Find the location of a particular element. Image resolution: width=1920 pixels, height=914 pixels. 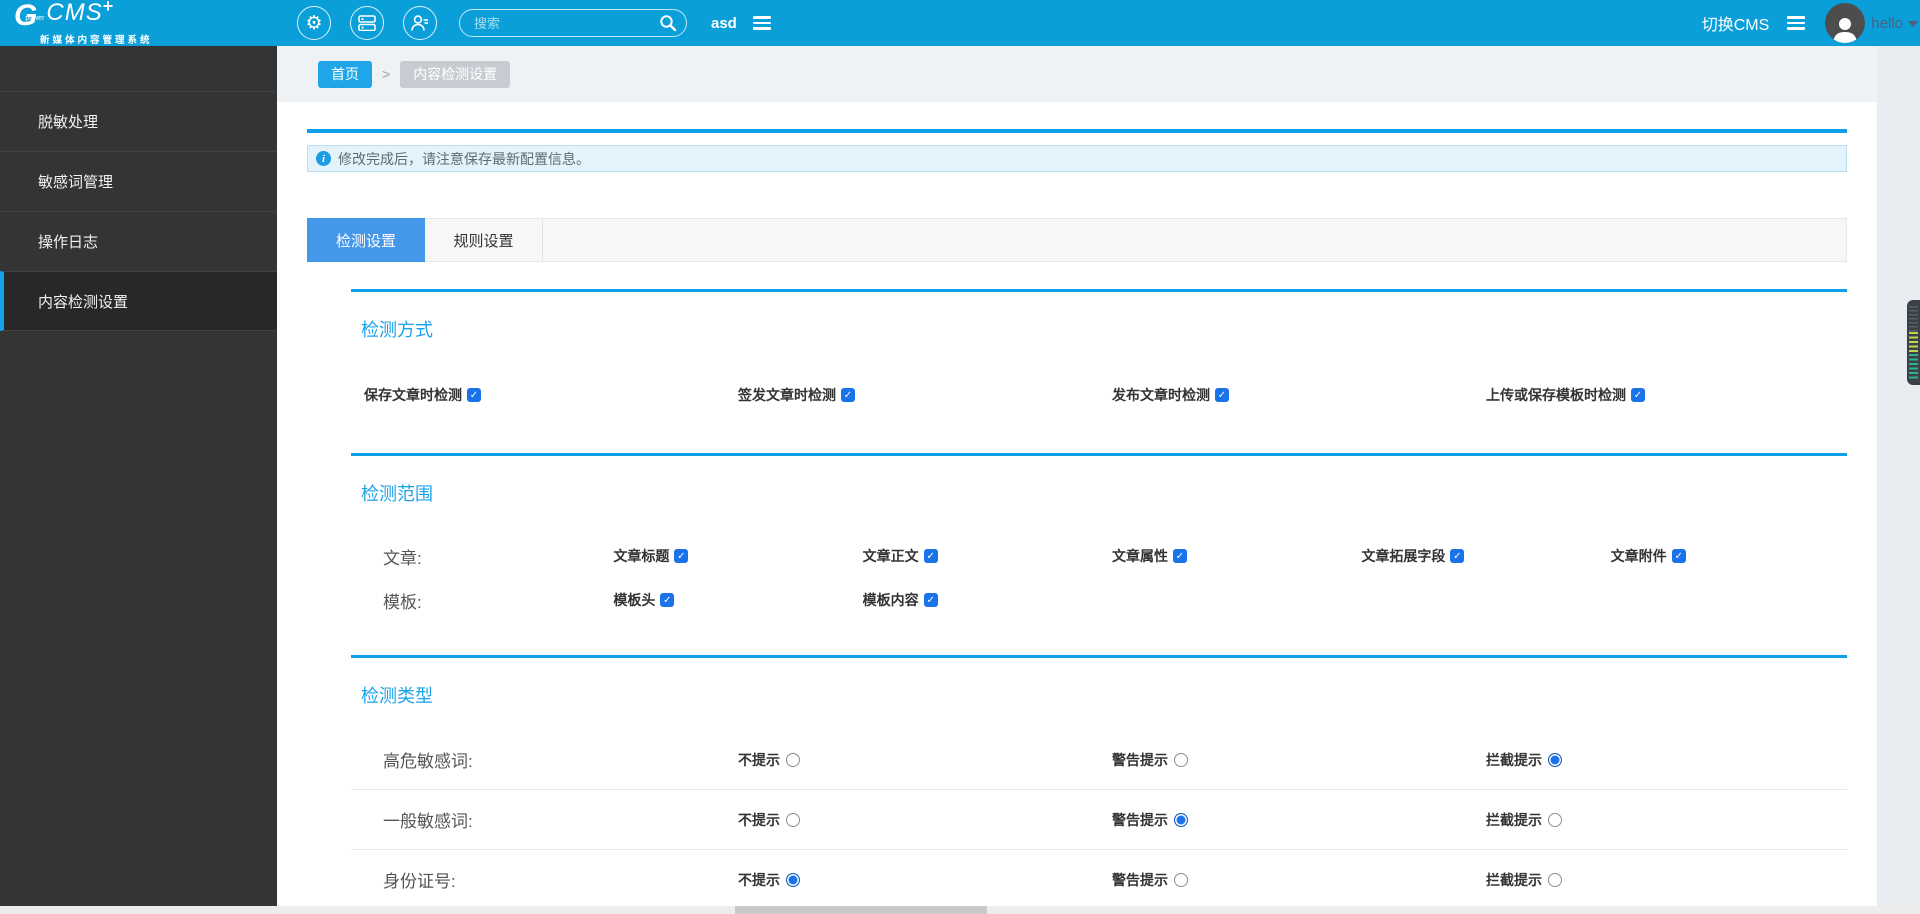

browser-extension-scroll-widget is located at coordinates (1913, 342).